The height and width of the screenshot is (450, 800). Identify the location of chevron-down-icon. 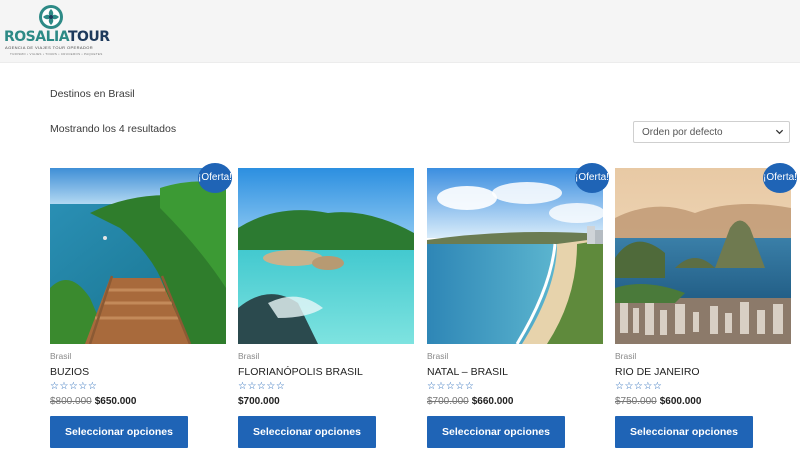
(779, 132).